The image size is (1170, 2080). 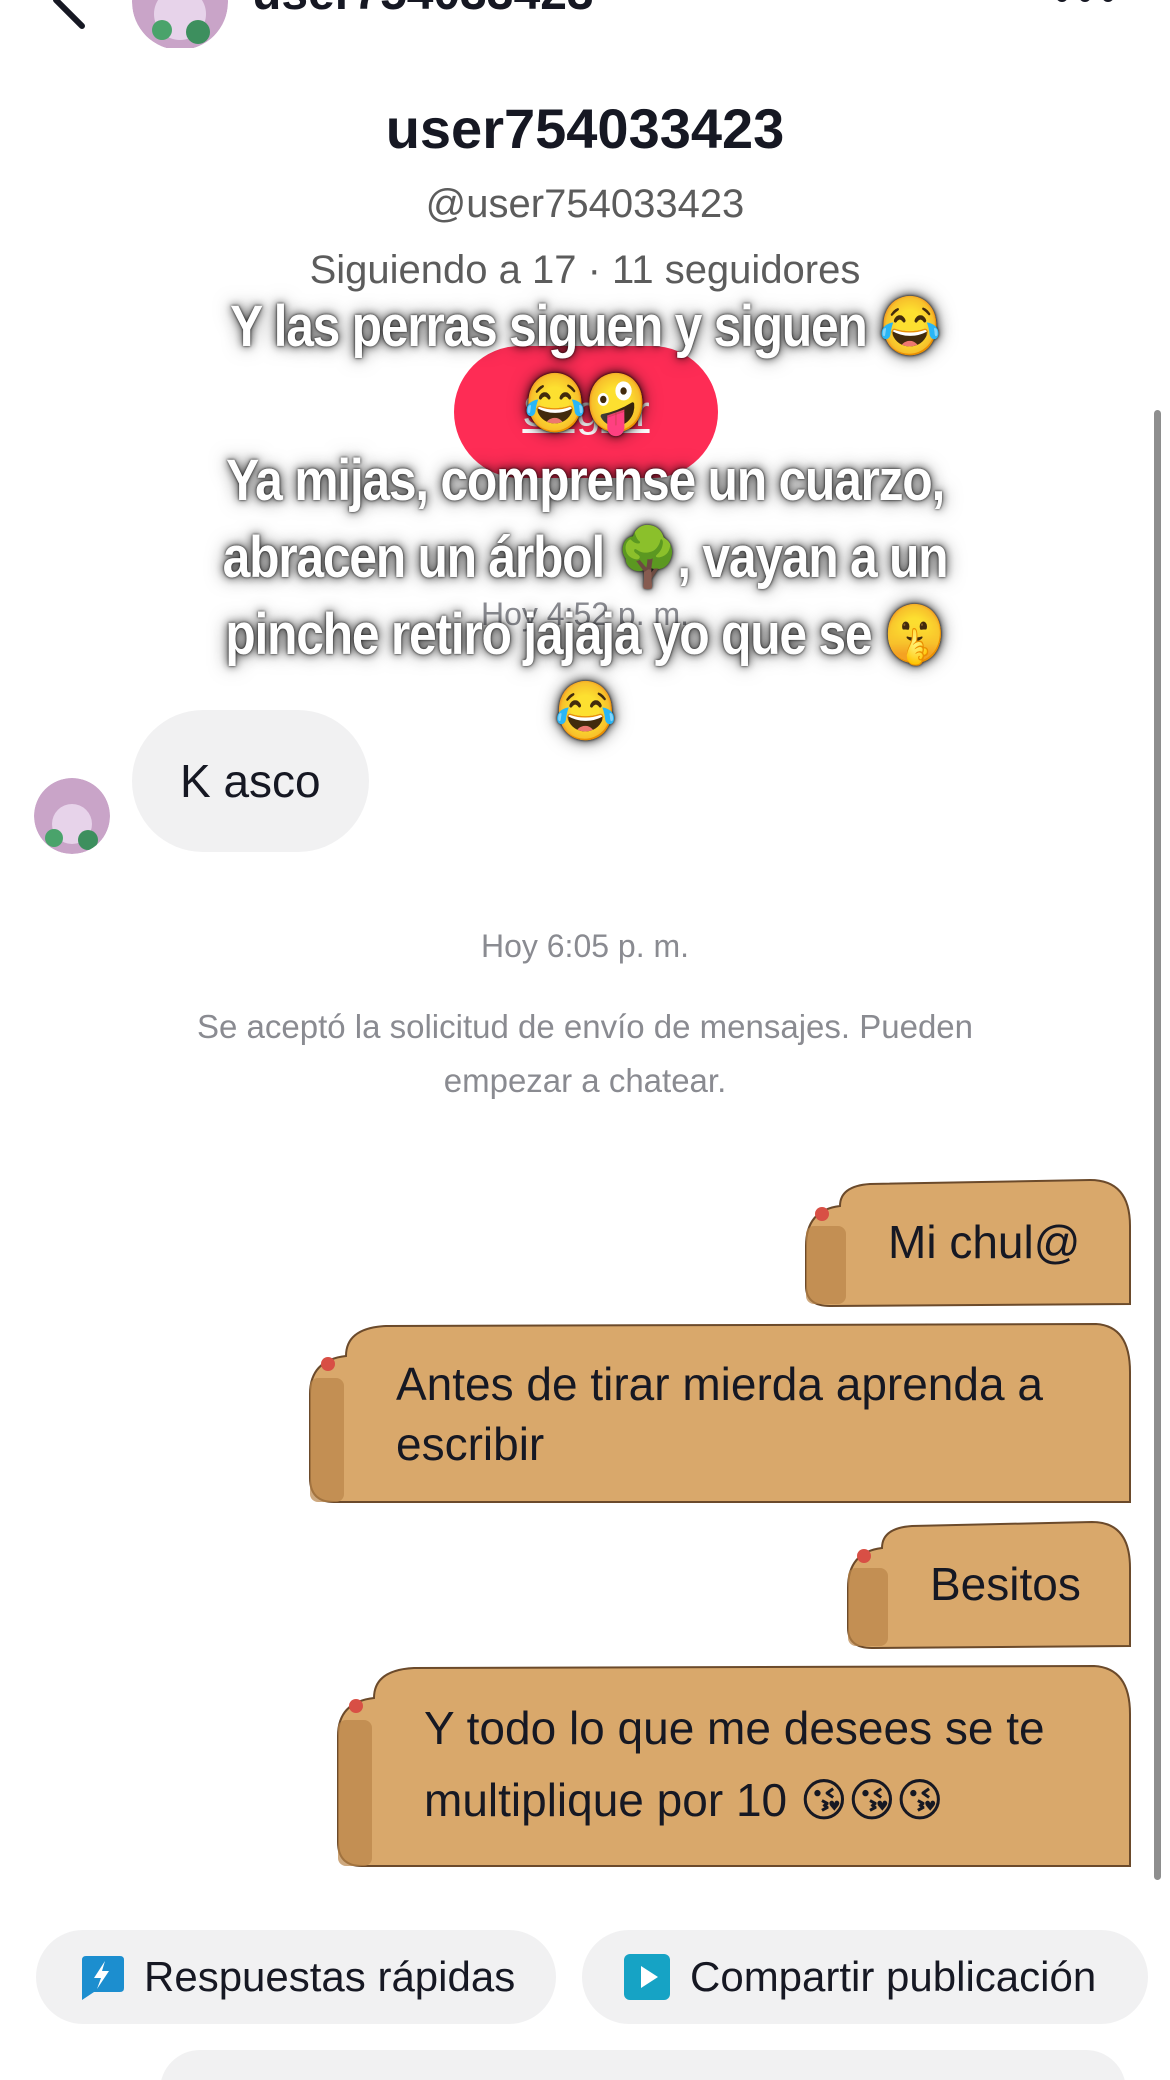 I want to click on scrollbar, so click(x=1157, y=1145).